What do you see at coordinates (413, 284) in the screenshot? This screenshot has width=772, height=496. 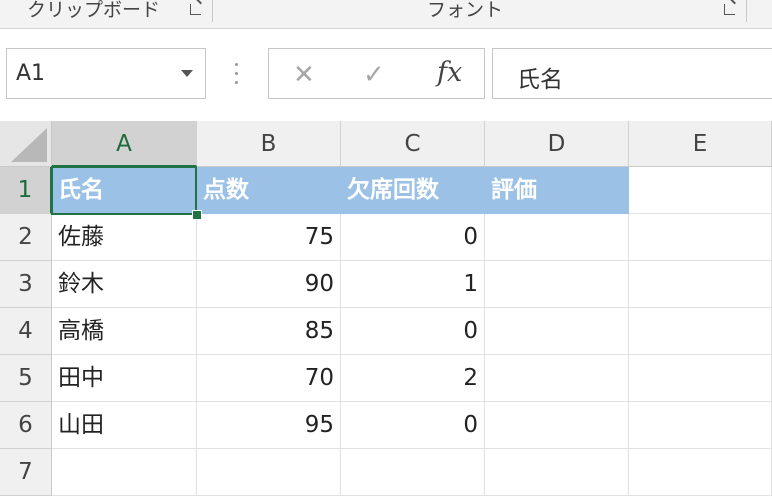 I see `cell-c3: 1` at bounding box center [413, 284].